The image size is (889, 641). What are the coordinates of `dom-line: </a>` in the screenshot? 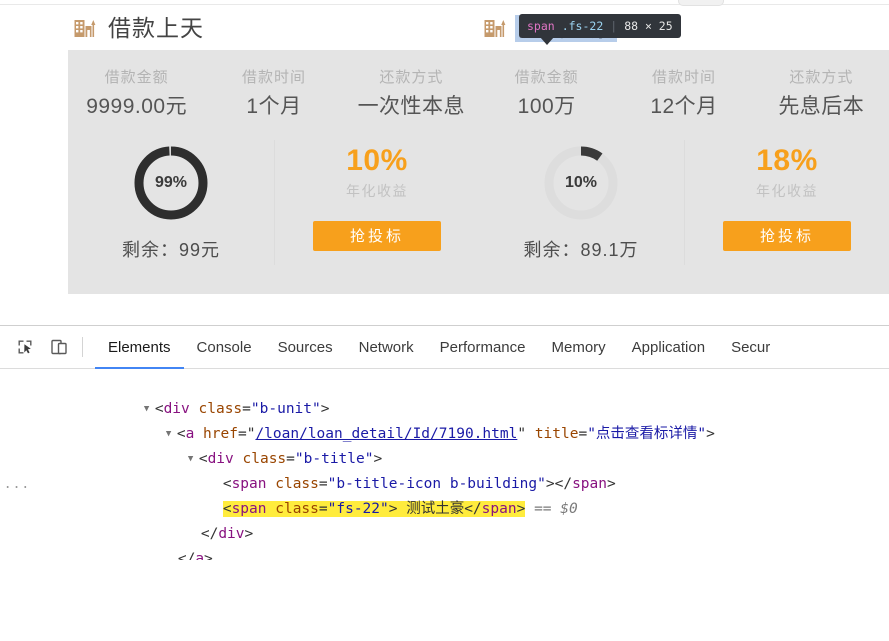 It's located at (444, 541).